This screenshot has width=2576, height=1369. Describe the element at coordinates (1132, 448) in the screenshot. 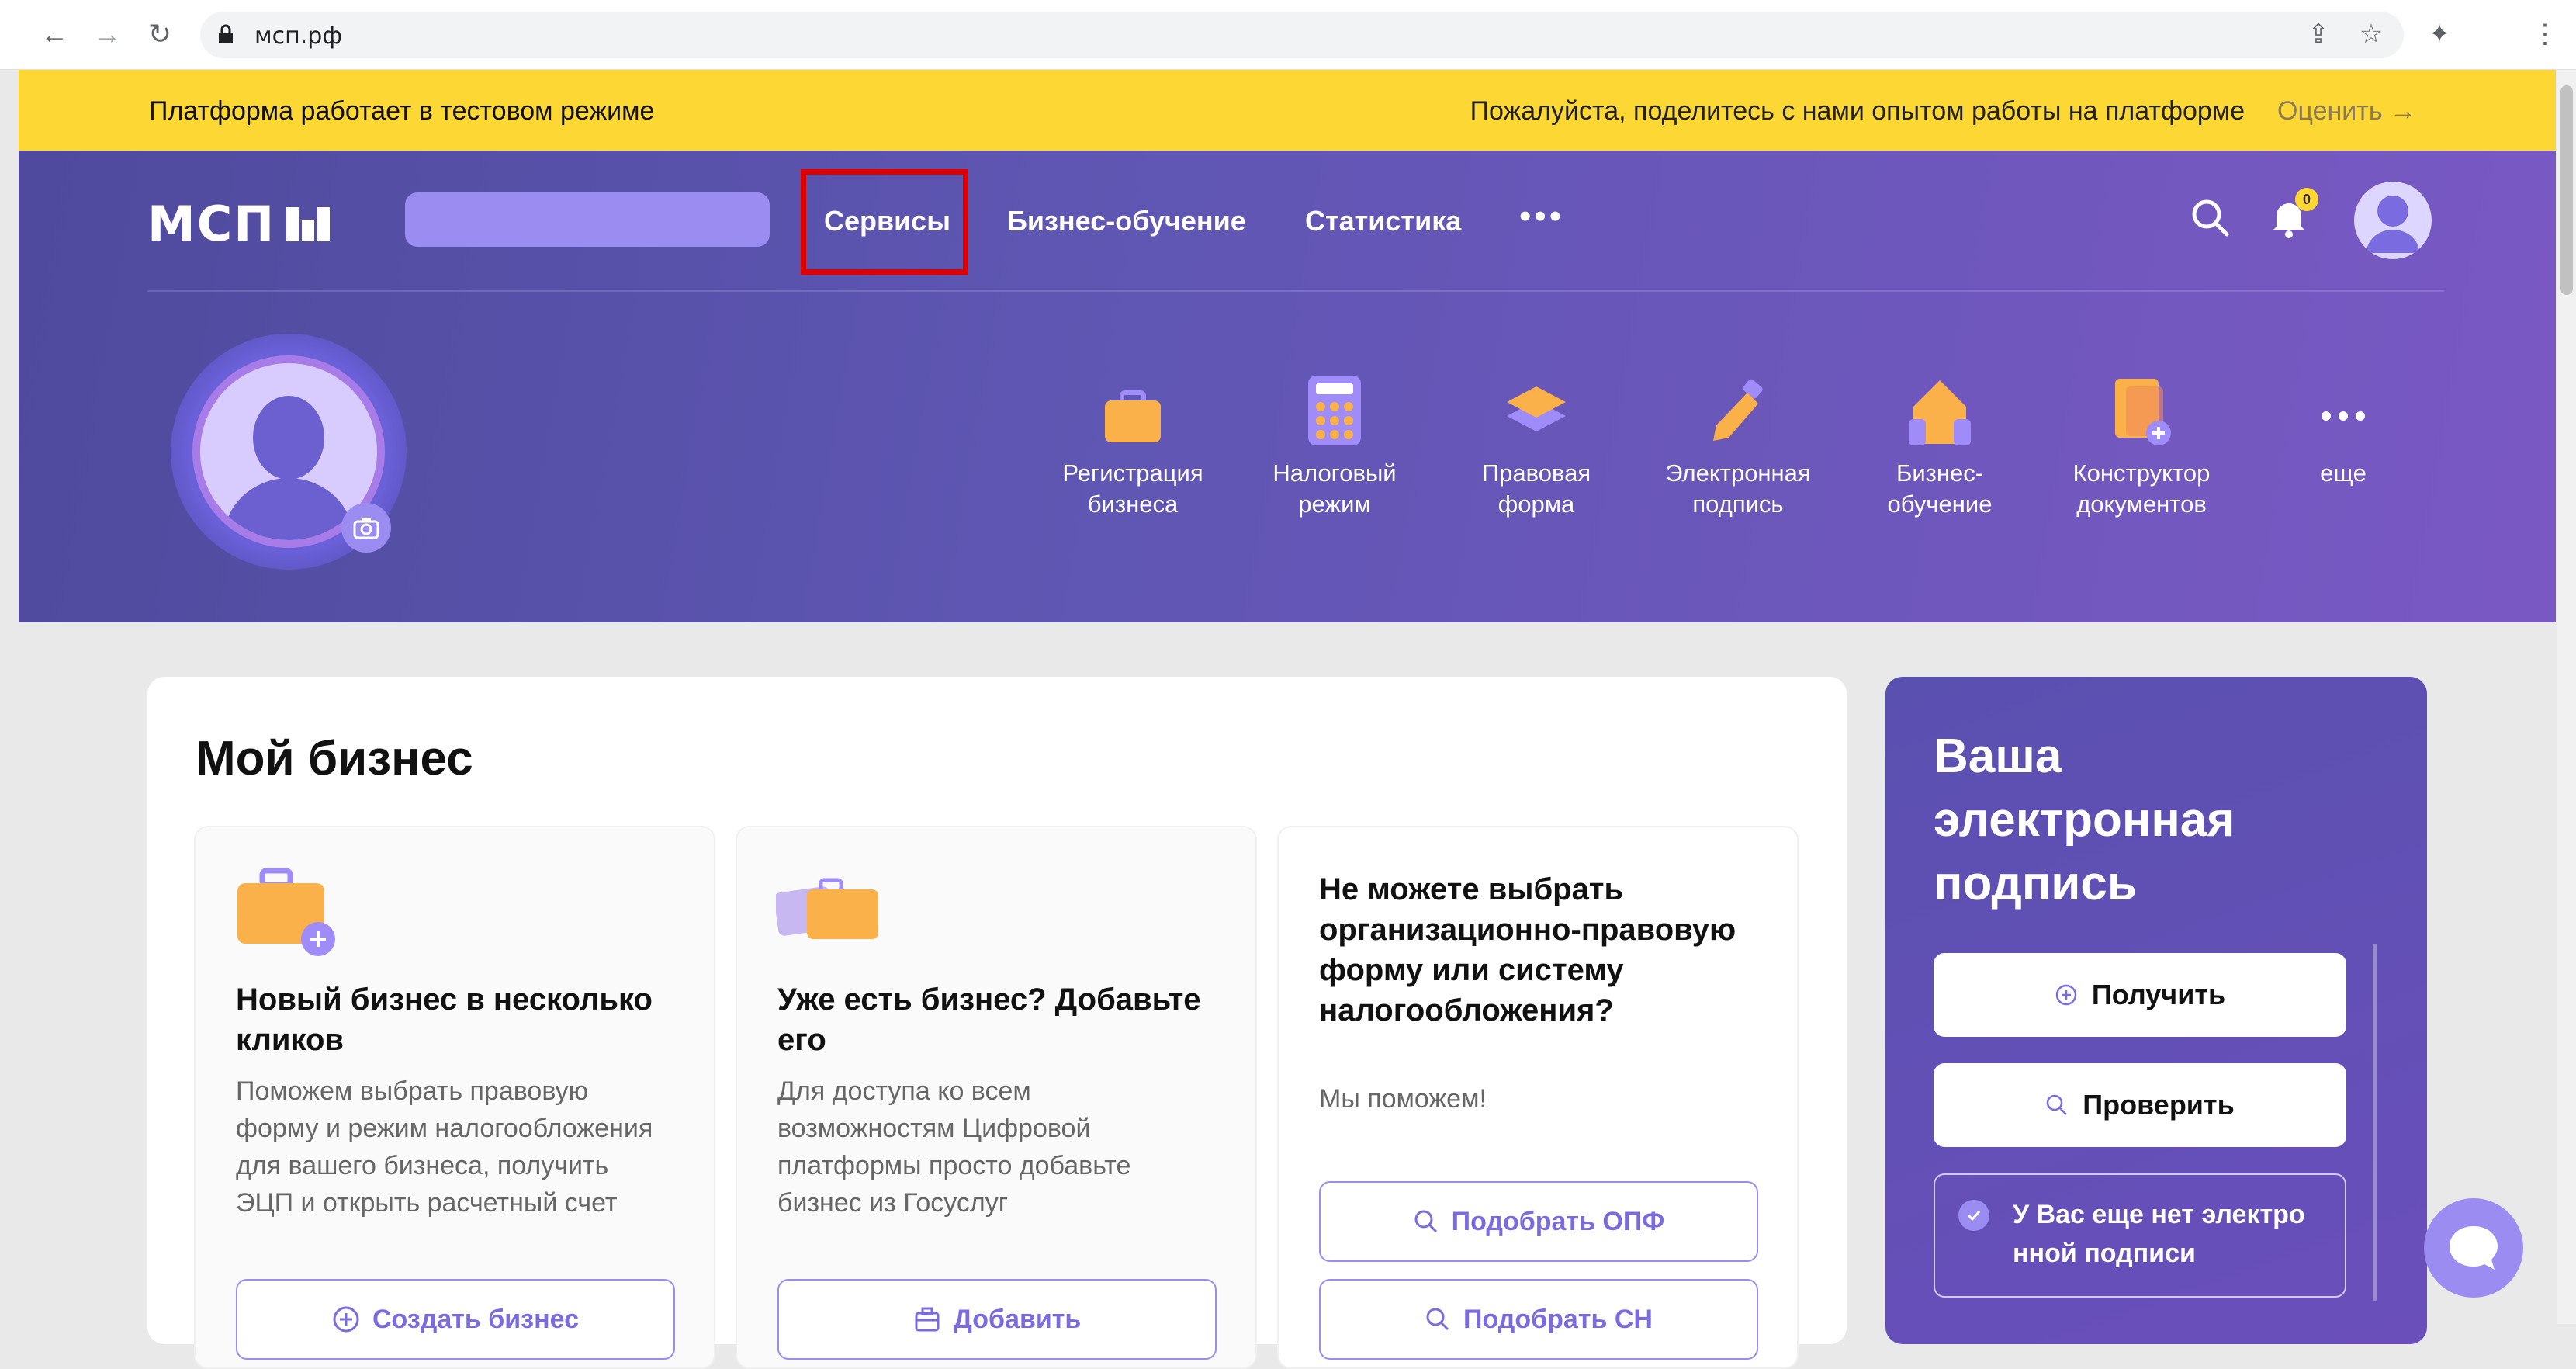

I see `service-registration: Регистрация бизнеса` at that location.